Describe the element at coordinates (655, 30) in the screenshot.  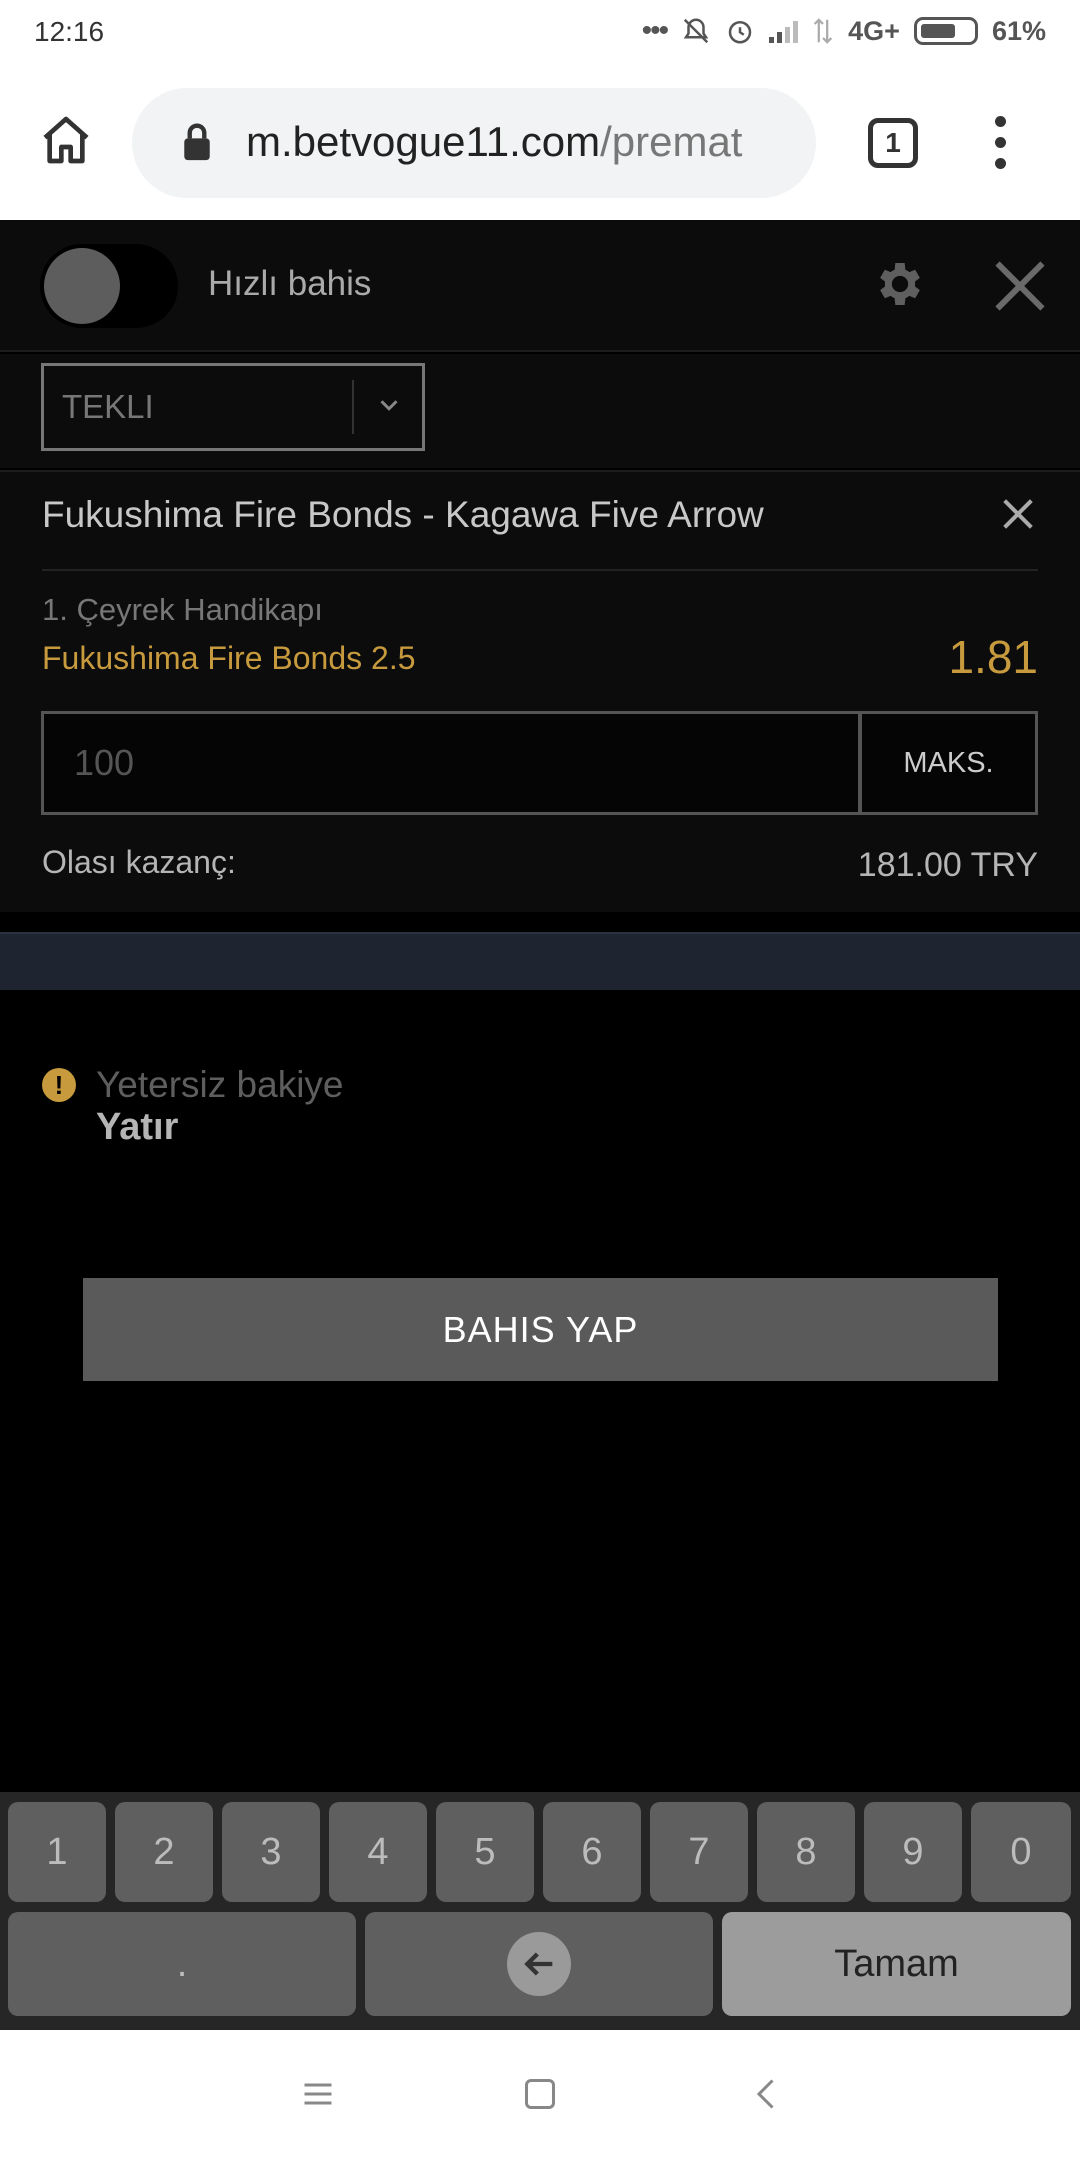
I see `more-notifications-icon: •••` at that location.